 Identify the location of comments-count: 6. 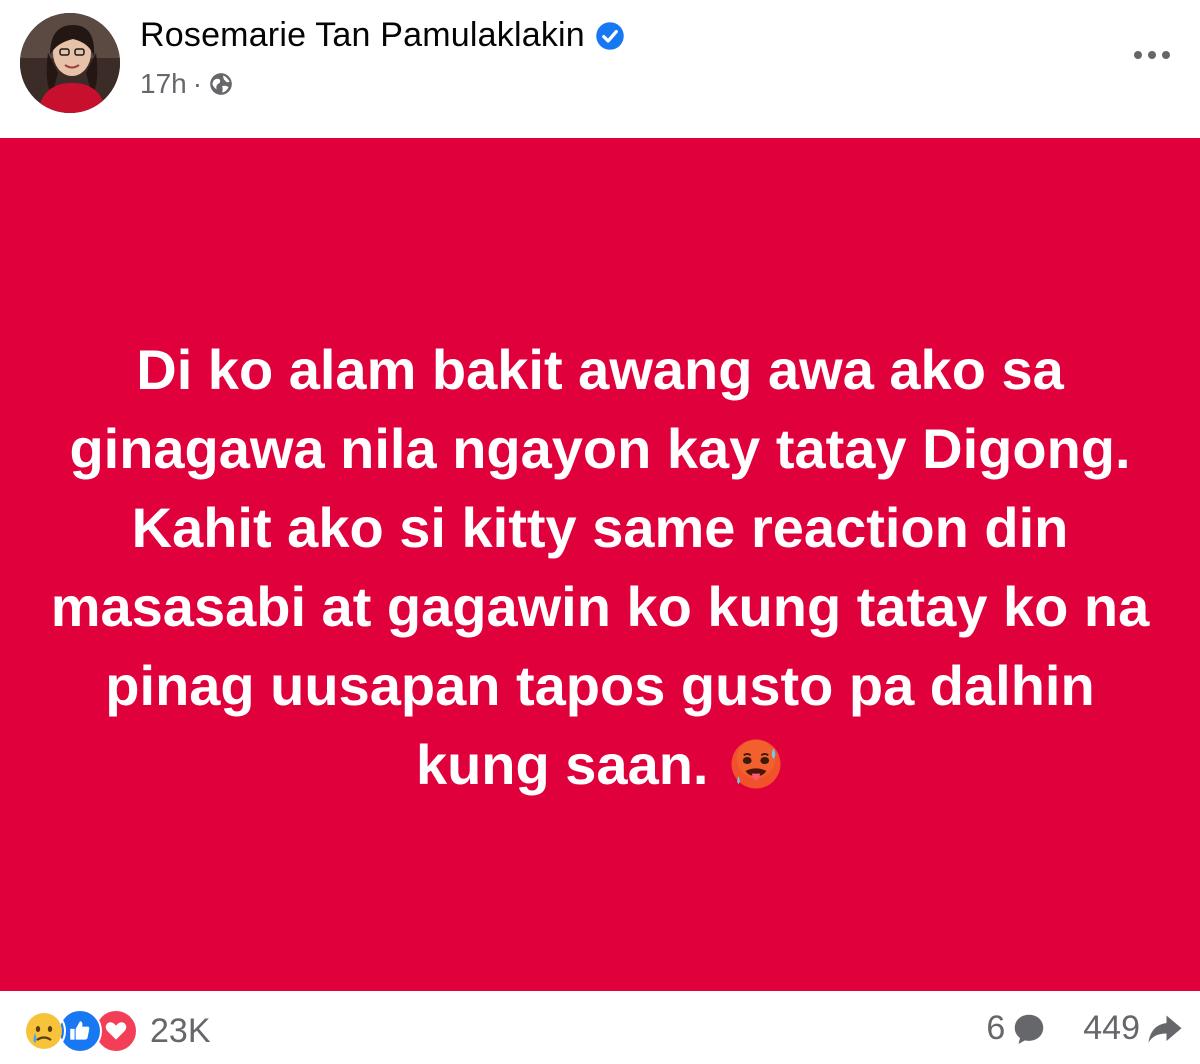
(996, 1028).